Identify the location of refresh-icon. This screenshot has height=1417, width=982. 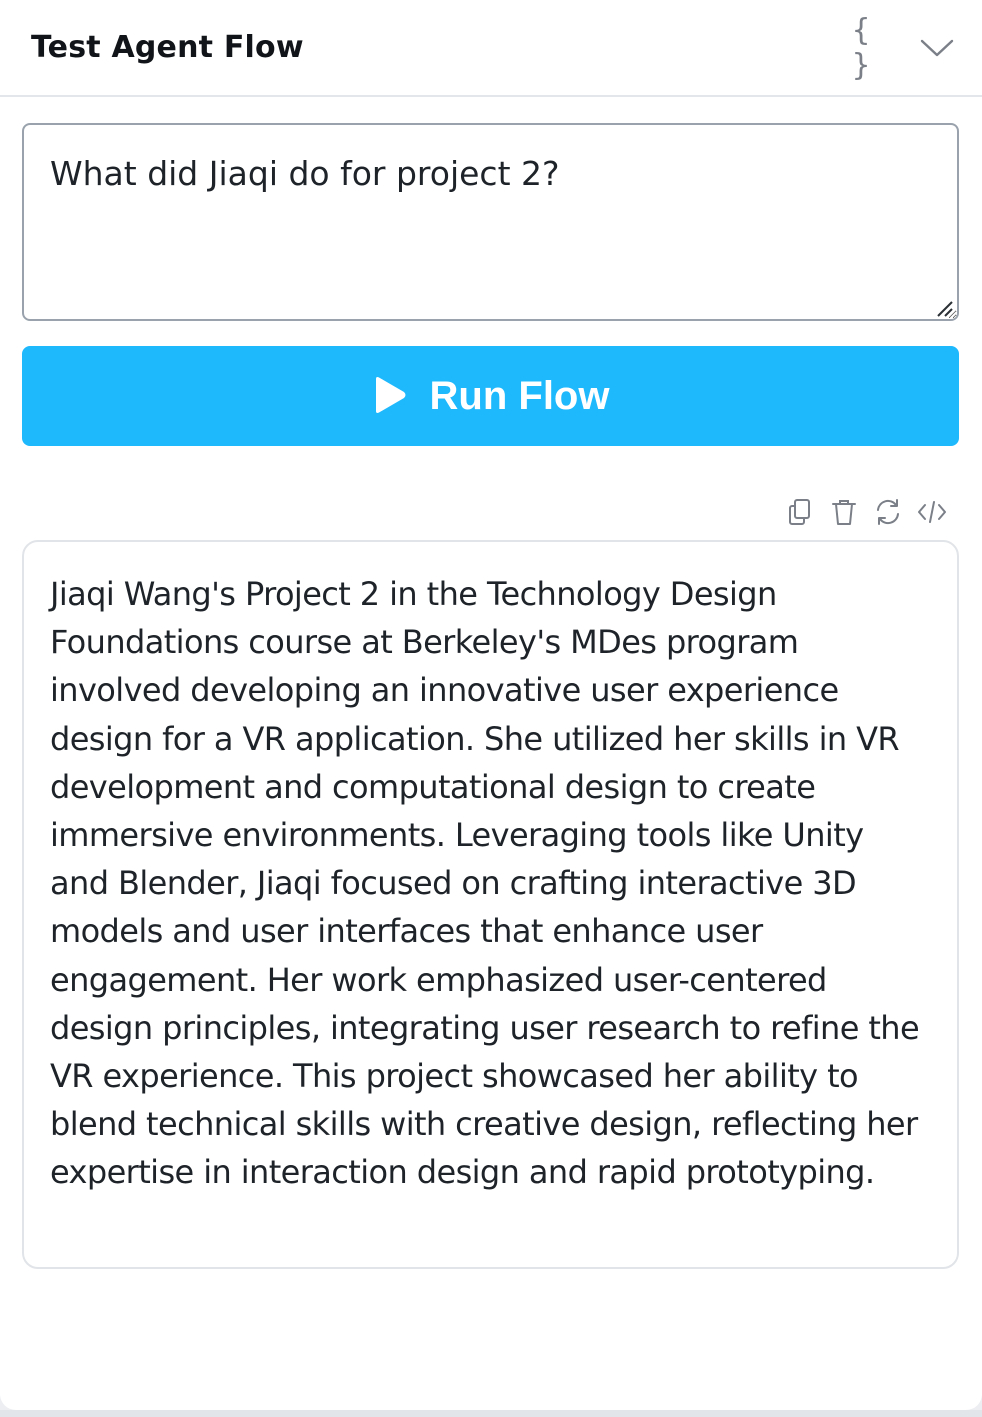
(888, 512).